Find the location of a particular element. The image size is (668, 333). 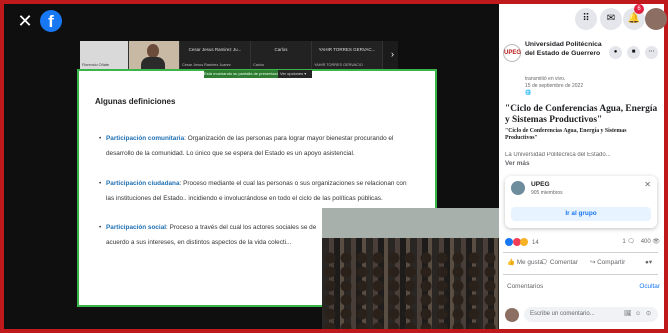

participant-tile-speaker is located at coordinates (154, 55).